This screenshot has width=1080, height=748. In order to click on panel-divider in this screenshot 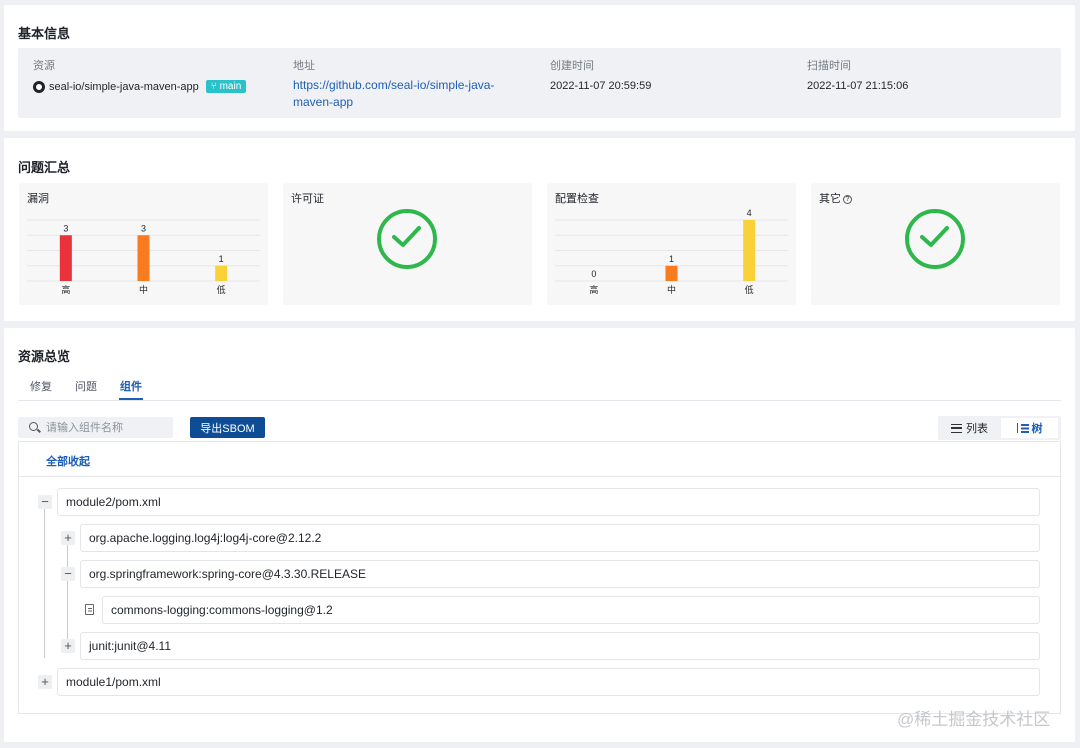, I will do `click(539, 476)`.